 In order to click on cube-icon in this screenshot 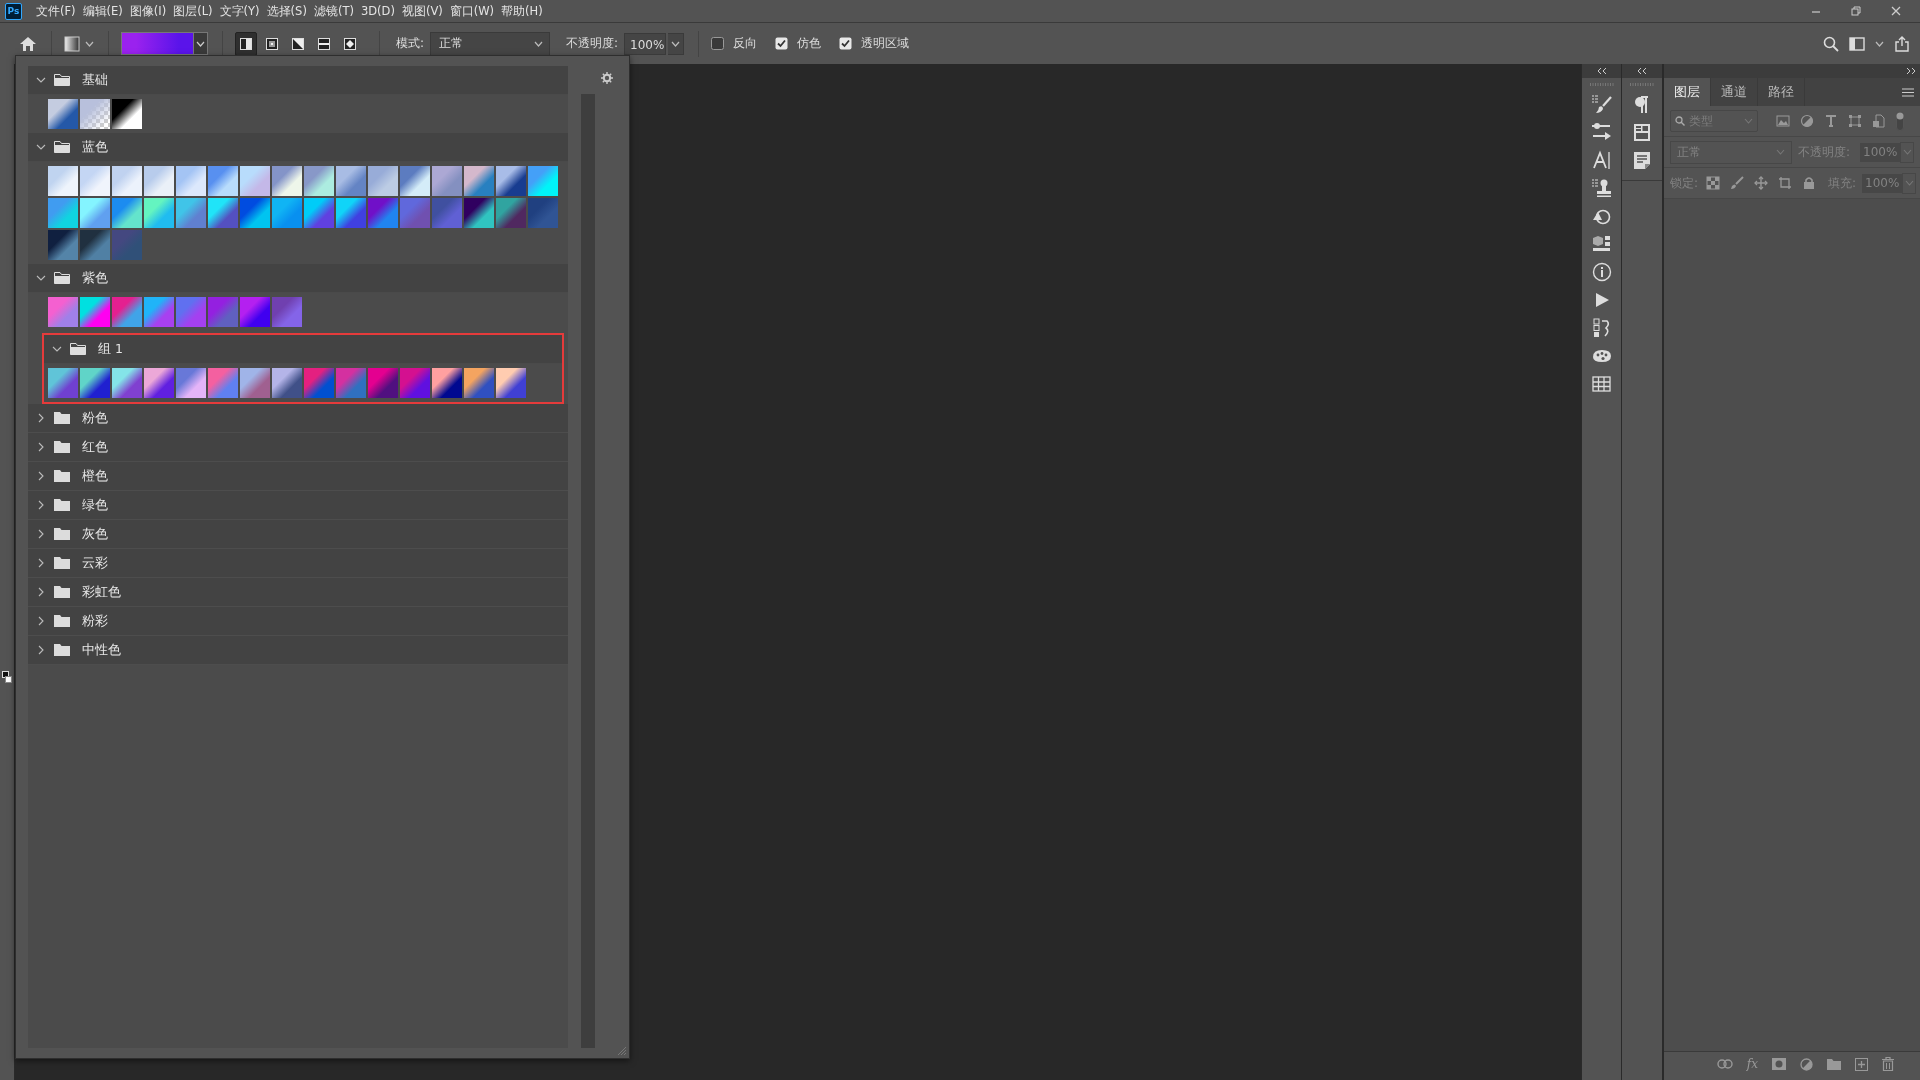, I will do `click(1601, 244)`.